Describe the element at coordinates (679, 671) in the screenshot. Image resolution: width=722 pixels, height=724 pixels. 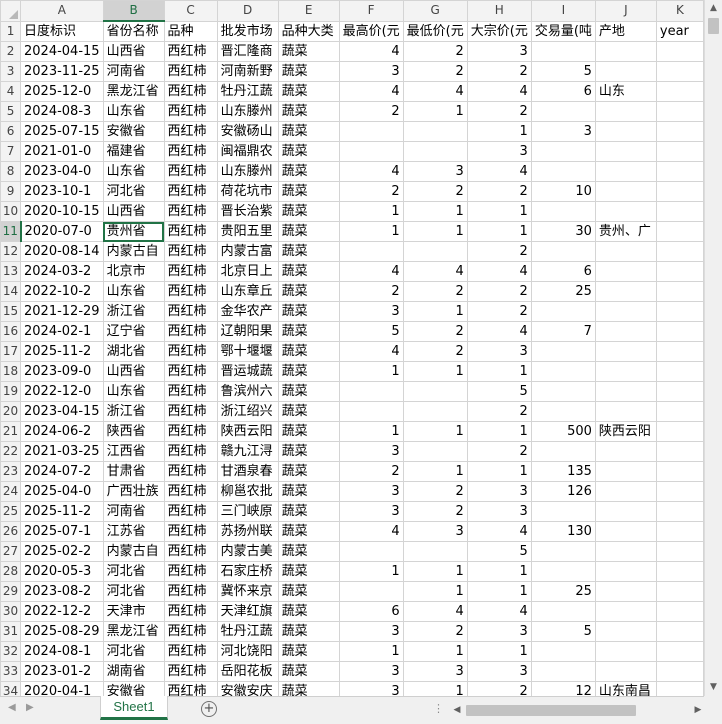
I see `cell-k33` at that location.